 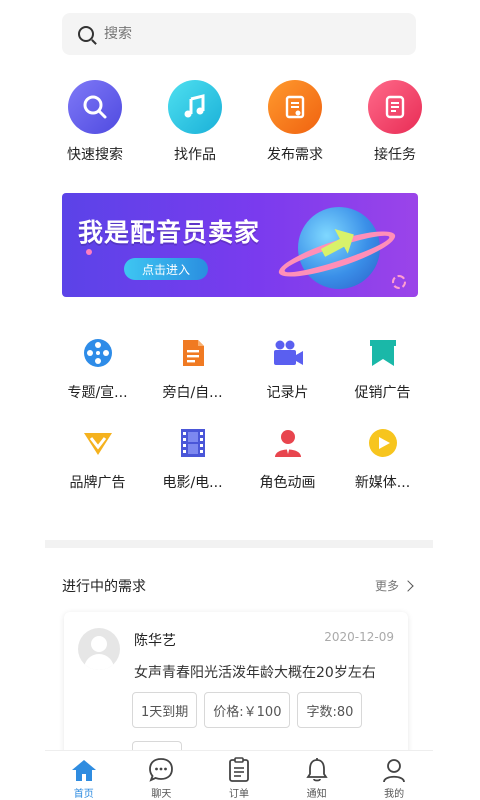 What do you see at coordinates (408, 585) in the screenshot?
I see `chevron-right-icon` at bounding box center [408, 585].